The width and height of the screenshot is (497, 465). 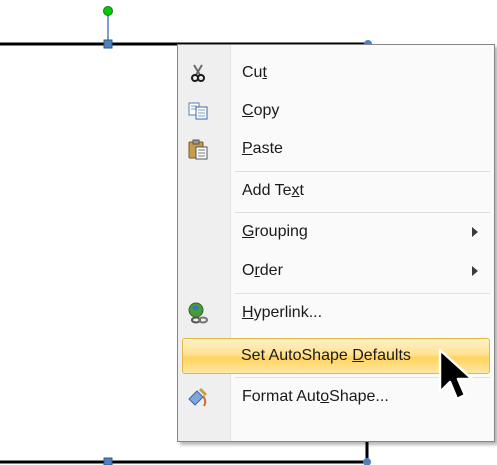 I want to click on menu-item-add-text: Add Text, so click(x=336, y=191).